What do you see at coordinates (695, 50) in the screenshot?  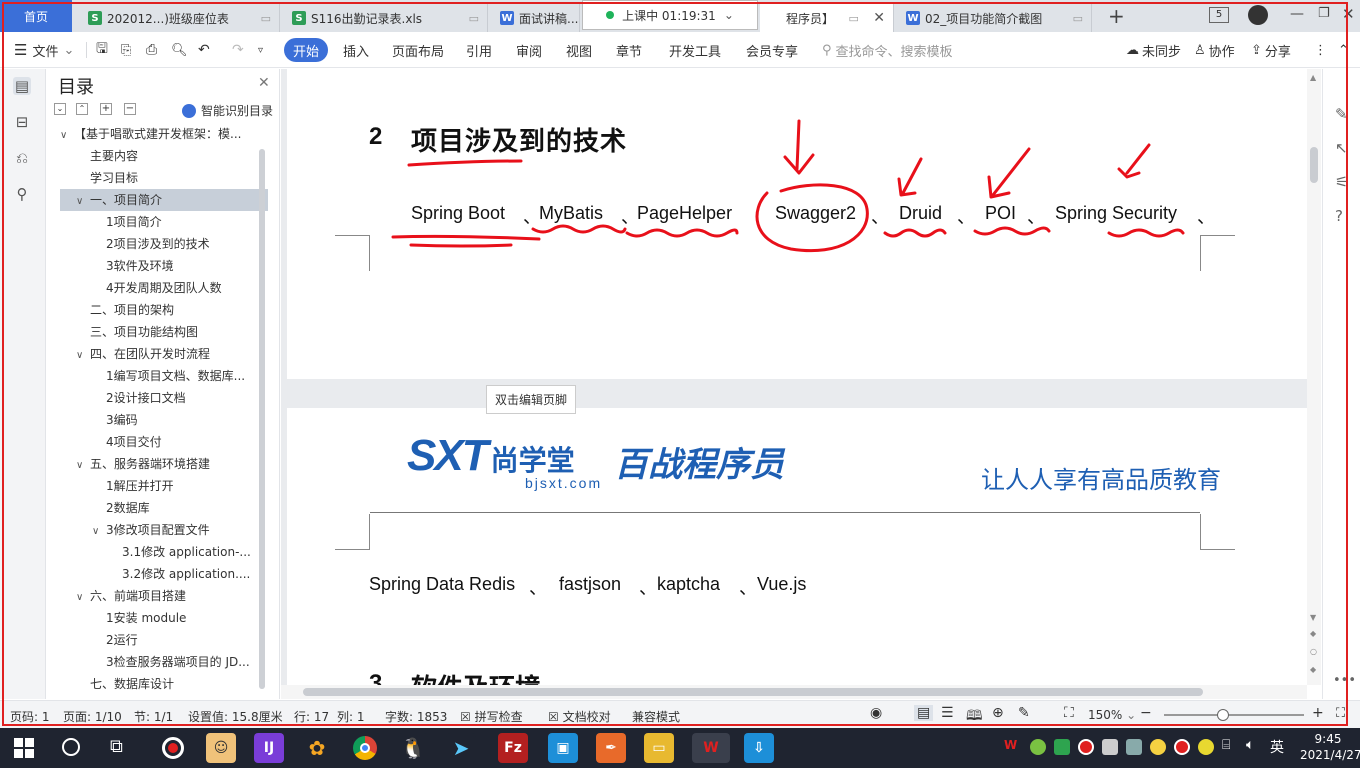 I see `tab-developer: 开发工具` at bounding box center [695, 50].